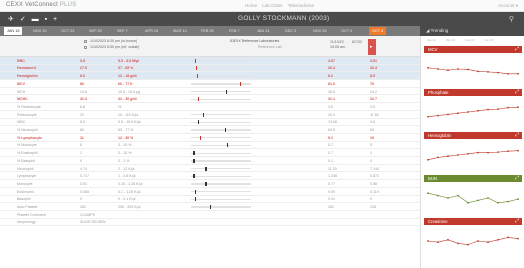 This screenshot has height=268, width=524. I want to click on table-row: % Basophil 0 0 - 1 % 0.1 0, so click(210, 161).